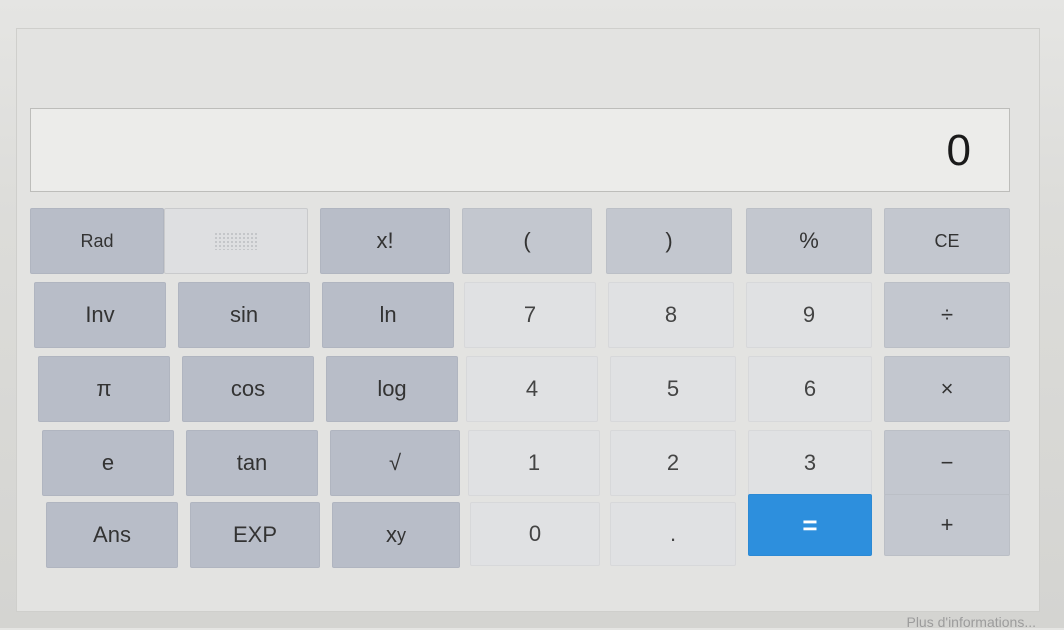 The width and height of the screenshot is (1064, 630). What do you see at coordinates (534, 463) in the screenshot?
I see `digit-1-button: 1` at bounding box center [534, 463].